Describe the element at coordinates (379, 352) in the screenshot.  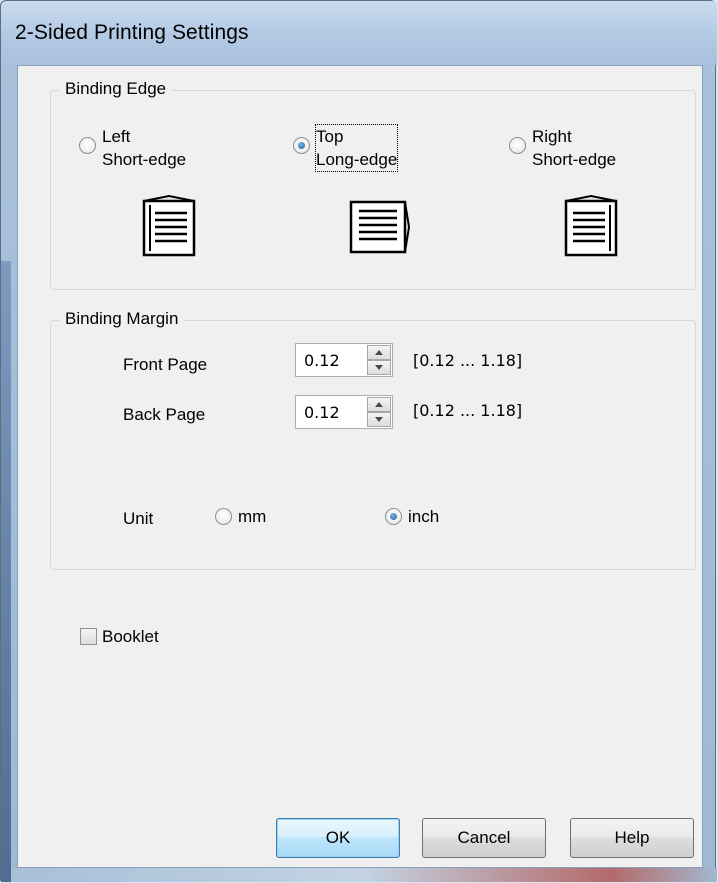
I see `front-page-increment-button` at that location.